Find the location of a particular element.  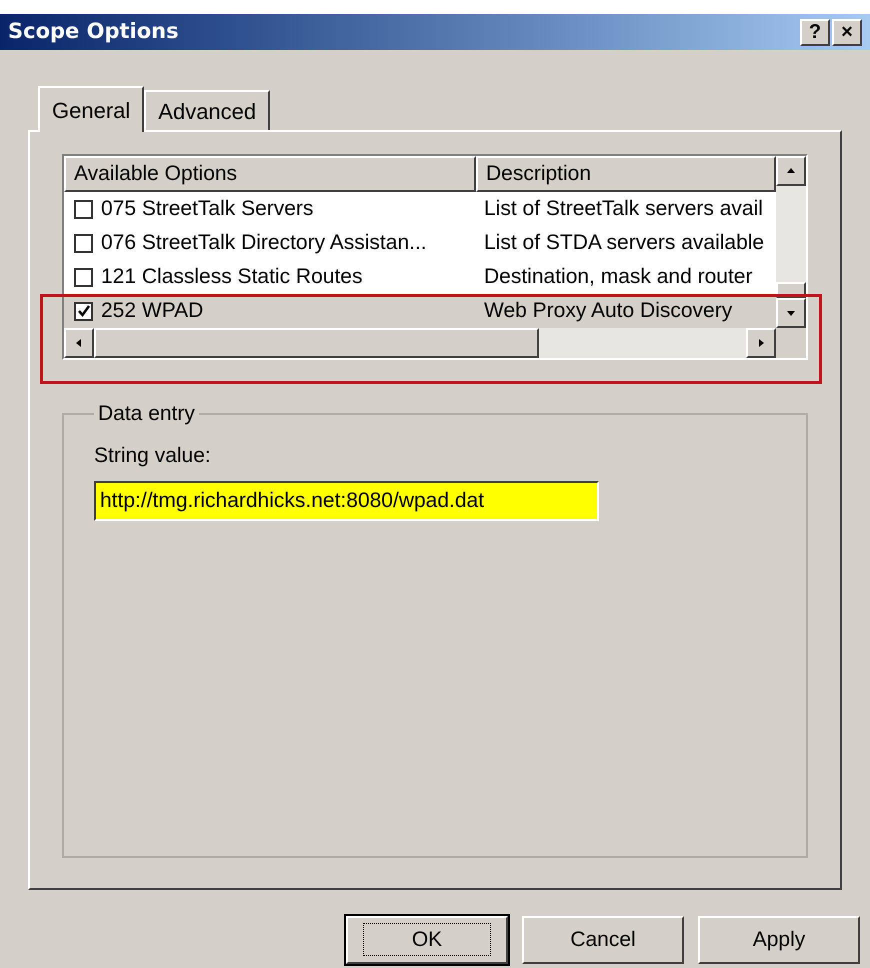

group-title: Data entry is located at coordinates (146, 414).